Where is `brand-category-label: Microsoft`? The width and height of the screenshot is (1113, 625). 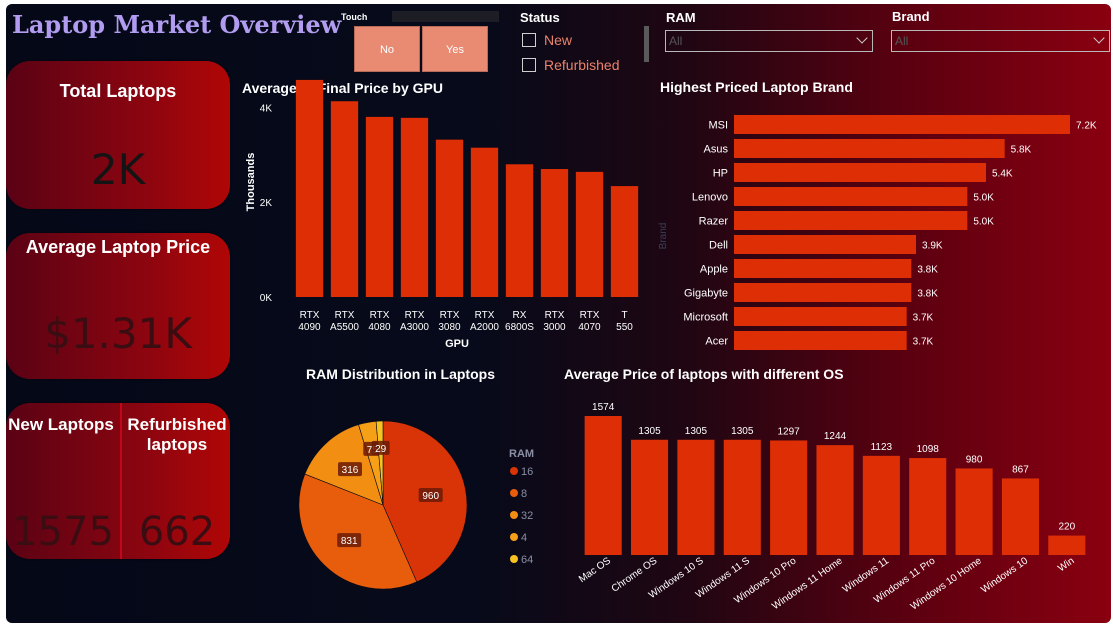 brand-category-label: Microsoft is located at coordinates (705, 318).